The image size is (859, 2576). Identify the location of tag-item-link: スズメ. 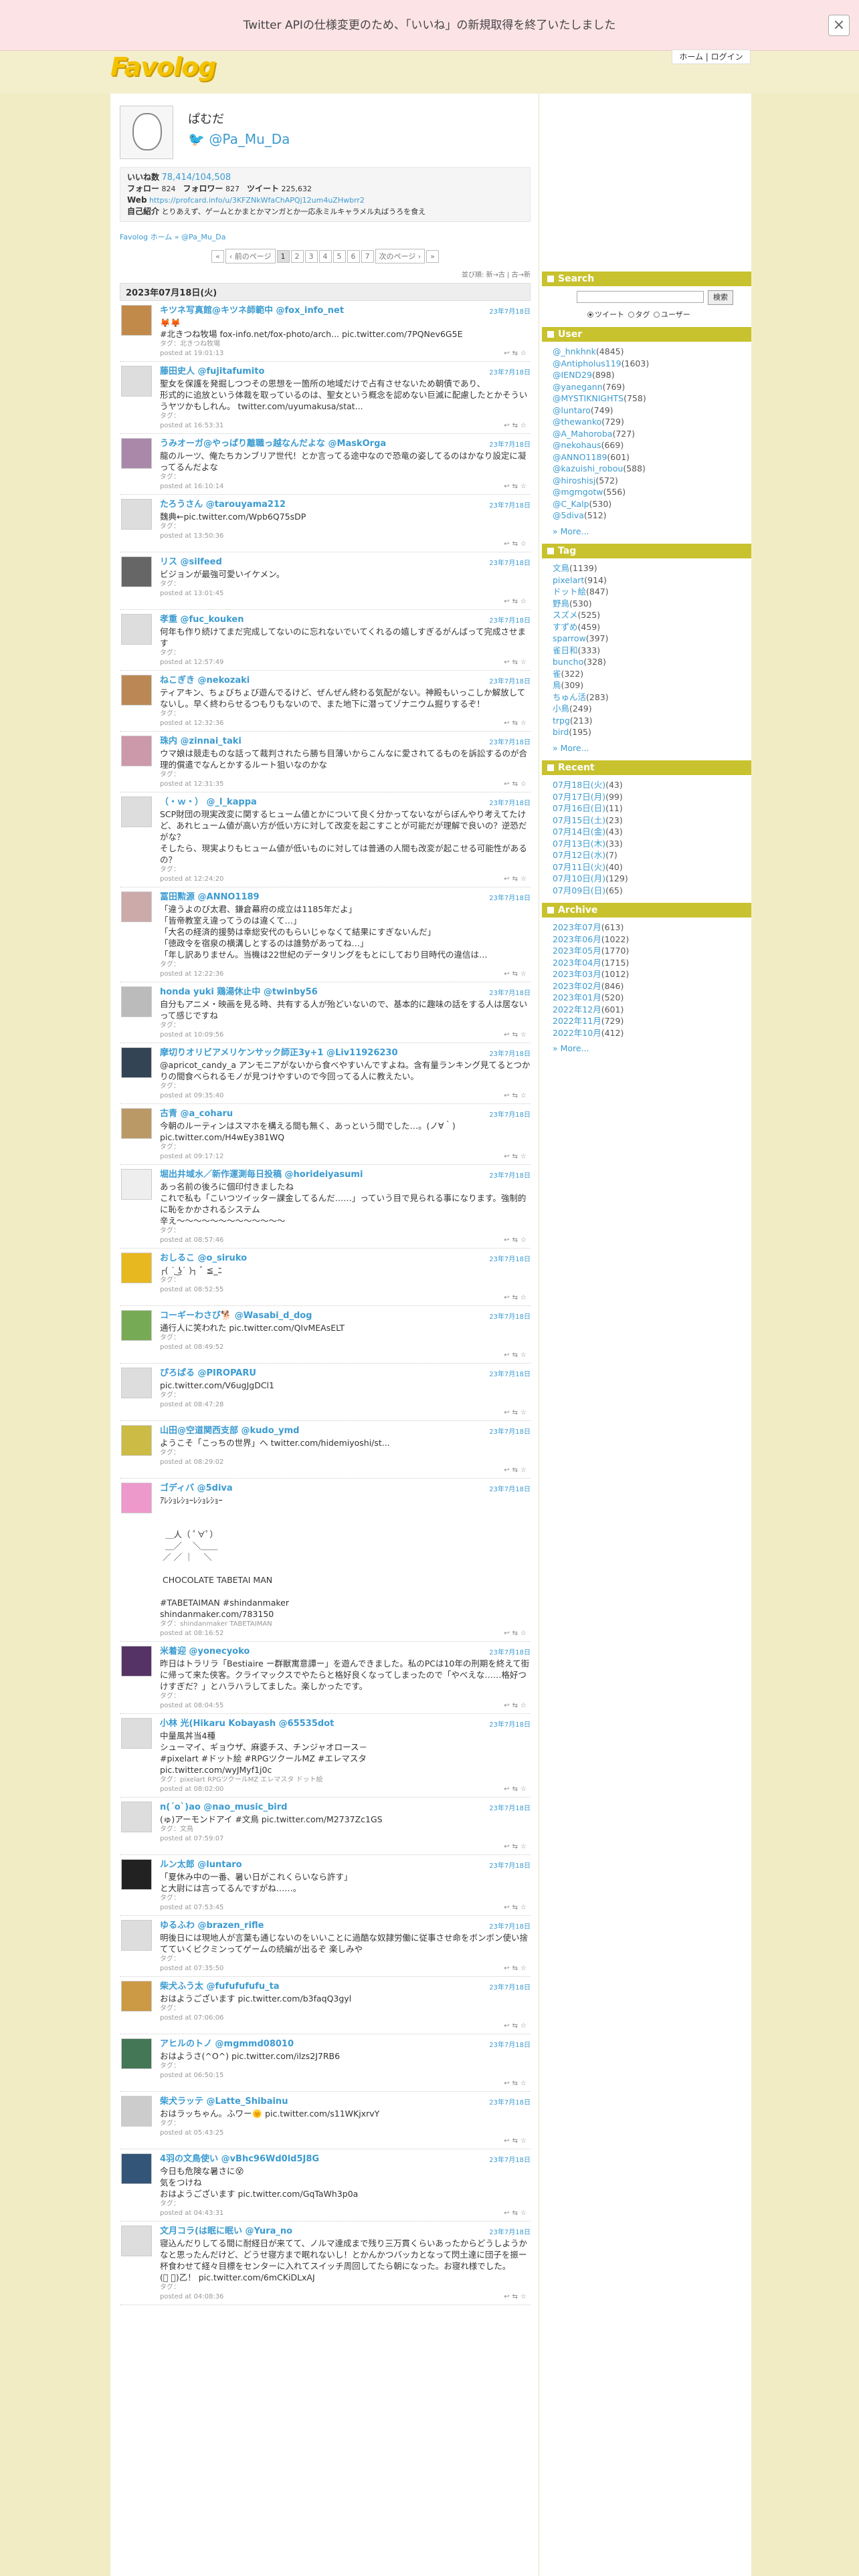
(565, 615).